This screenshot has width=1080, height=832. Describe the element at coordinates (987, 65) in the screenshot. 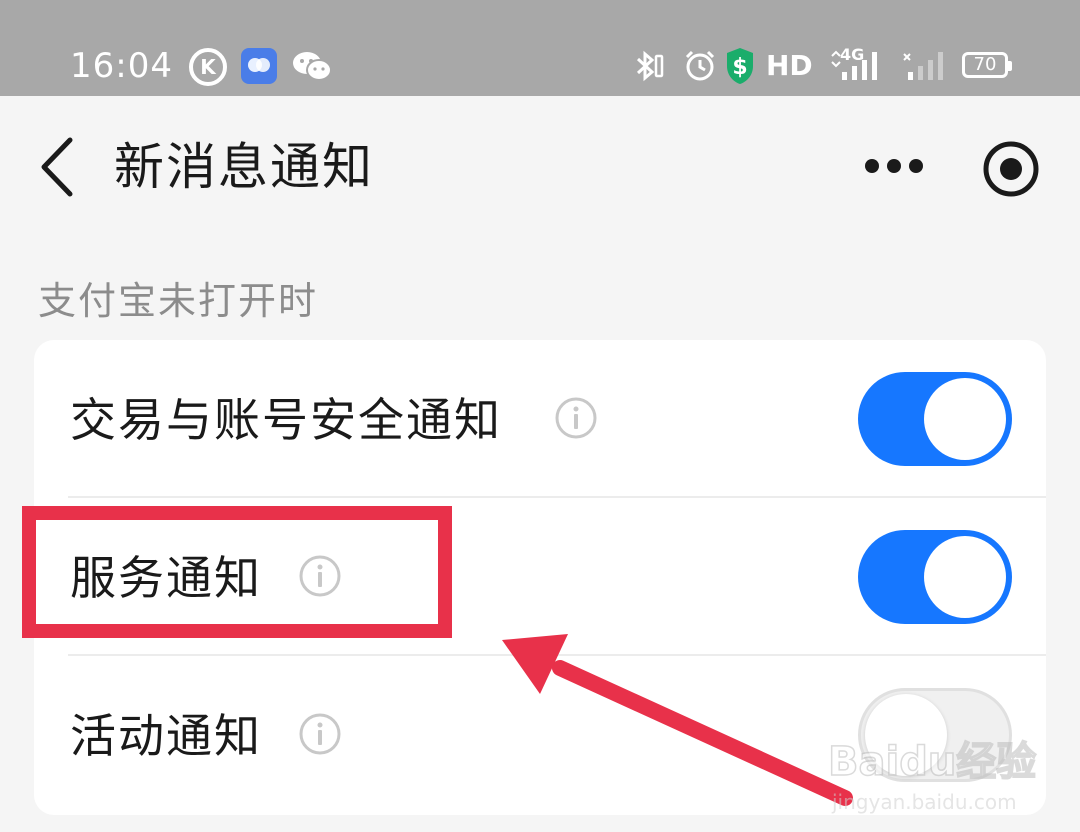

I see `battery-icon: 70` at that location.